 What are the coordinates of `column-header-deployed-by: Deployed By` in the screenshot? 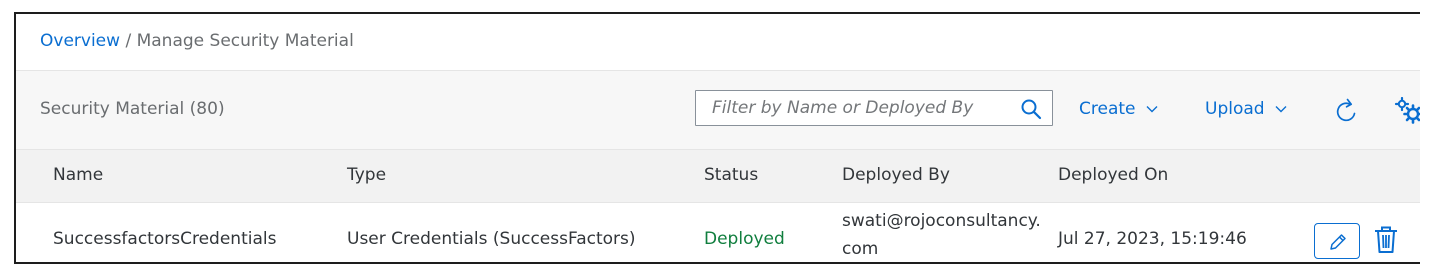 It's located at (896, 175).